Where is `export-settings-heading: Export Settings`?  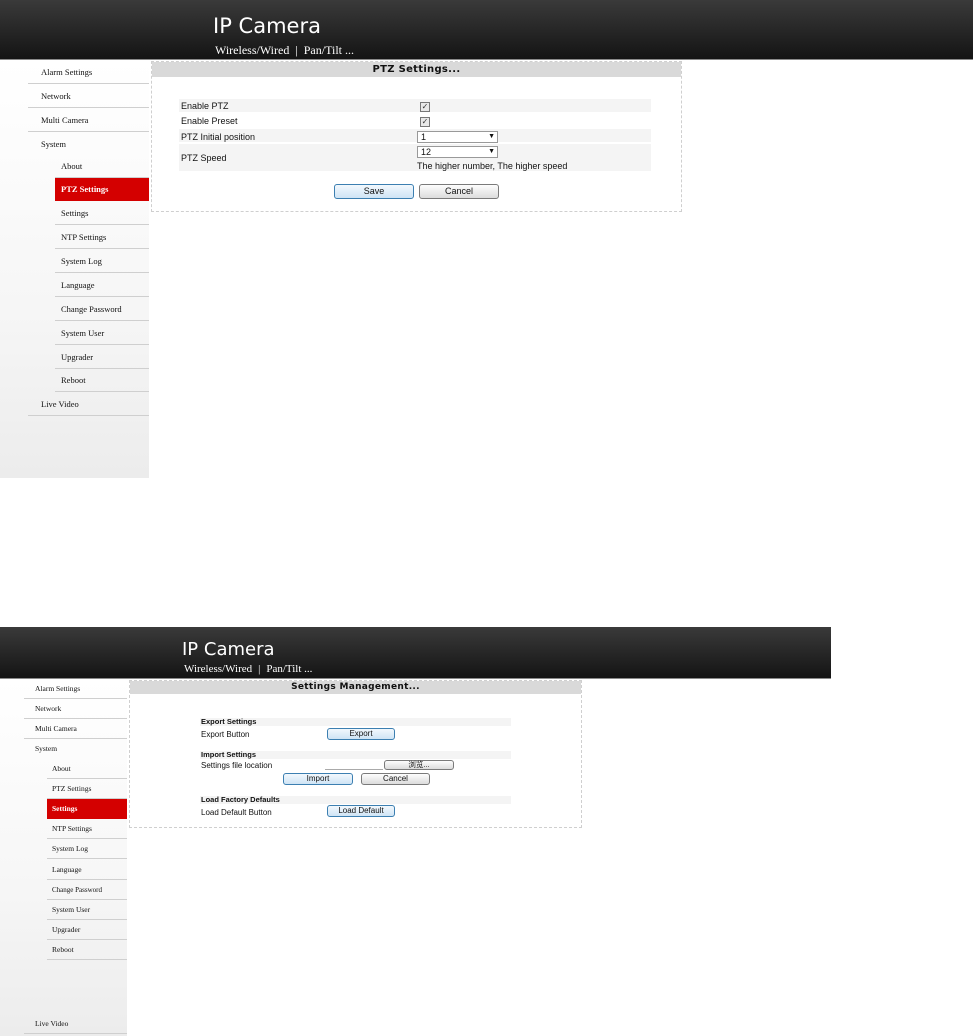 export-settings-heading: Export Settings is located at coordinates (229, 721).